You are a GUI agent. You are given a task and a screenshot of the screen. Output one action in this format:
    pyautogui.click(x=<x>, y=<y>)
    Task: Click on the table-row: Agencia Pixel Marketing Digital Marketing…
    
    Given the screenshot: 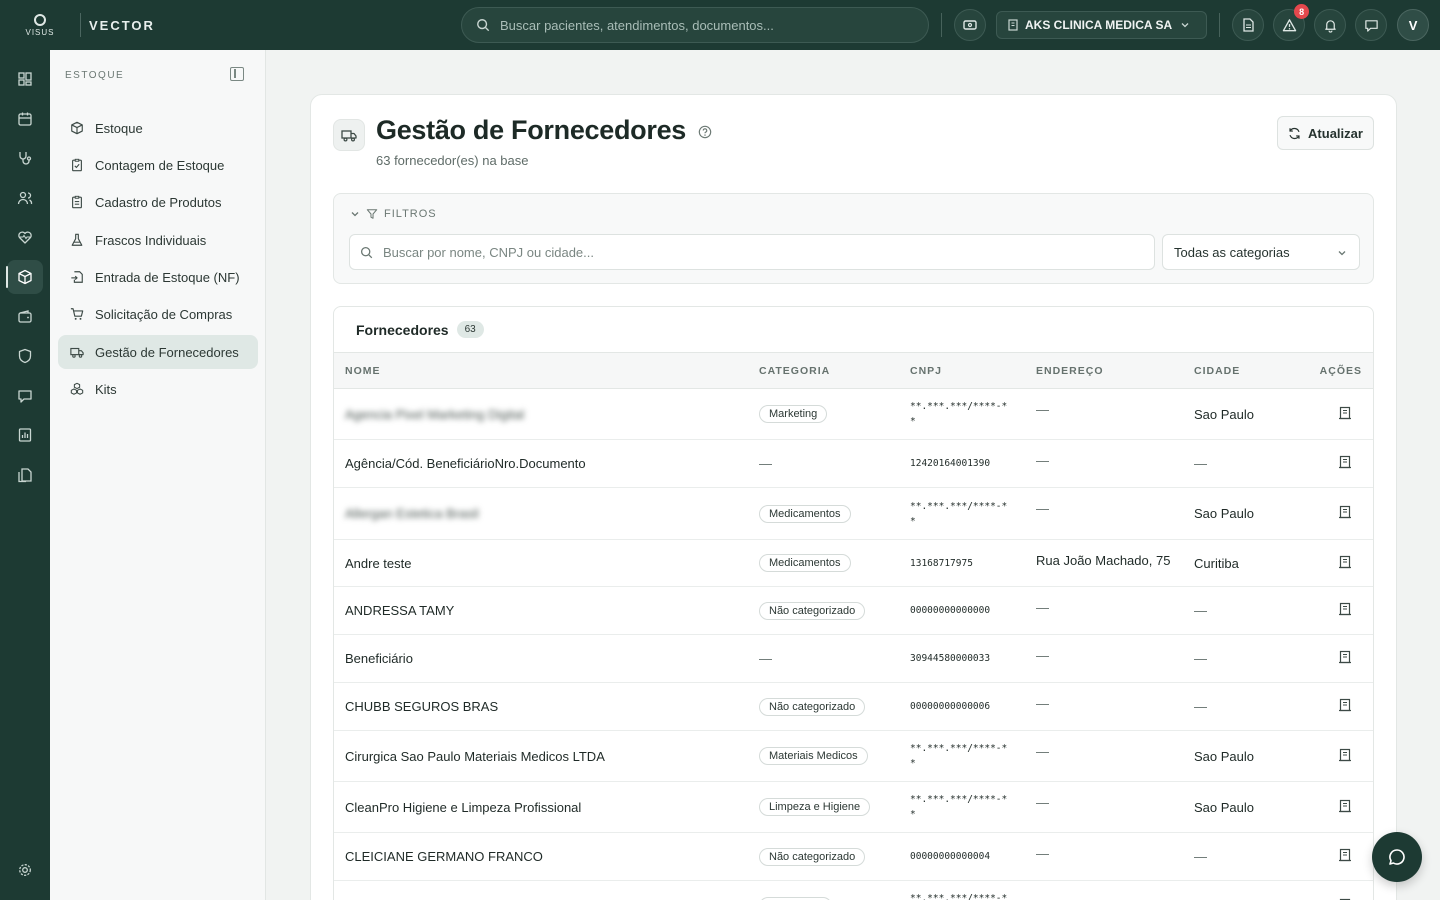 What is the action you would take?
    pyautogui.click(x=853, y=414)
    